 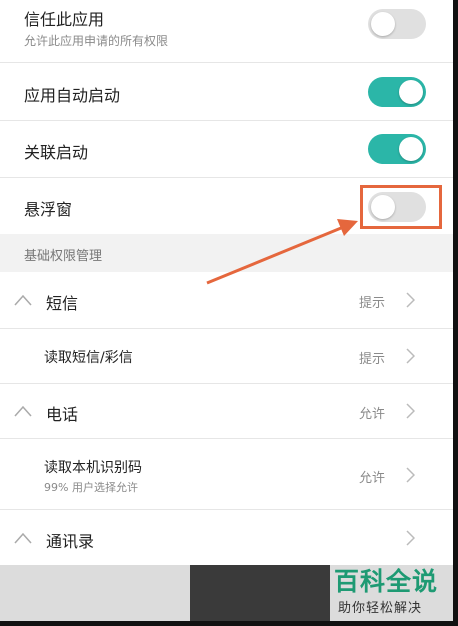 I want to click on watermark-logo: 百科全说 助你轻松解决, so click(x=386, y=591).